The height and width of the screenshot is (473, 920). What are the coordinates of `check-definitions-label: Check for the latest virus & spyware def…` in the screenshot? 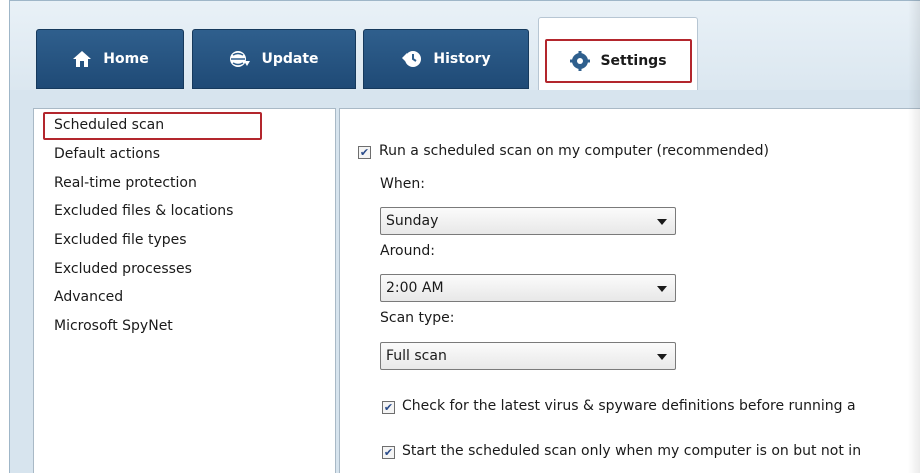 It's located at (629, 406).